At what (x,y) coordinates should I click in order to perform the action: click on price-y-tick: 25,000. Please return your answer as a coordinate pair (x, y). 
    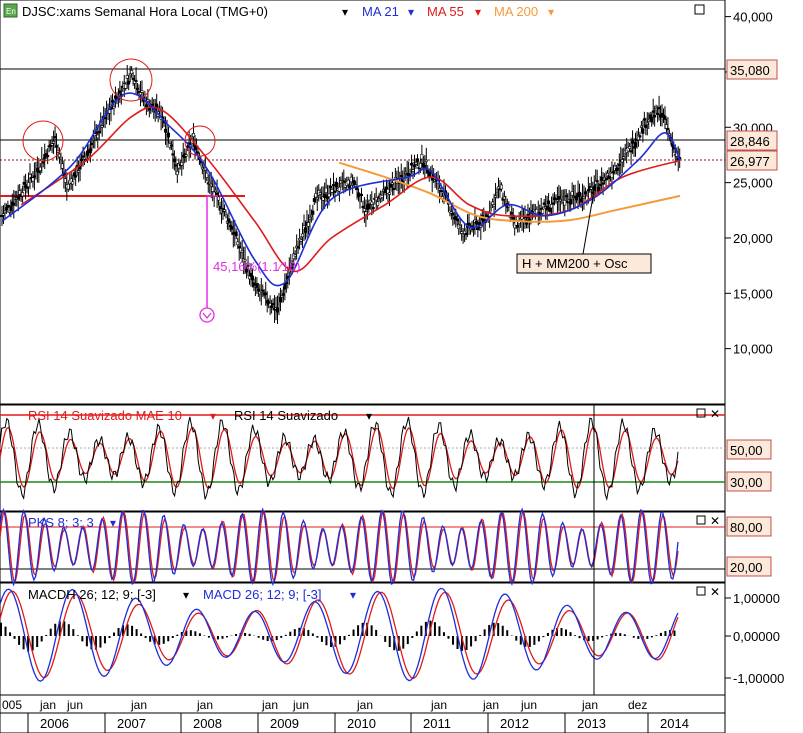
    Looking at the image, I should click on (753, 183).